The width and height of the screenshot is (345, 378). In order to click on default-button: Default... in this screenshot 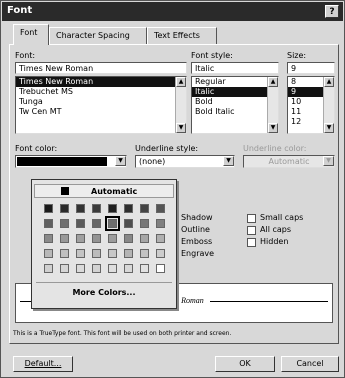, I will do `click(43, 364)`.